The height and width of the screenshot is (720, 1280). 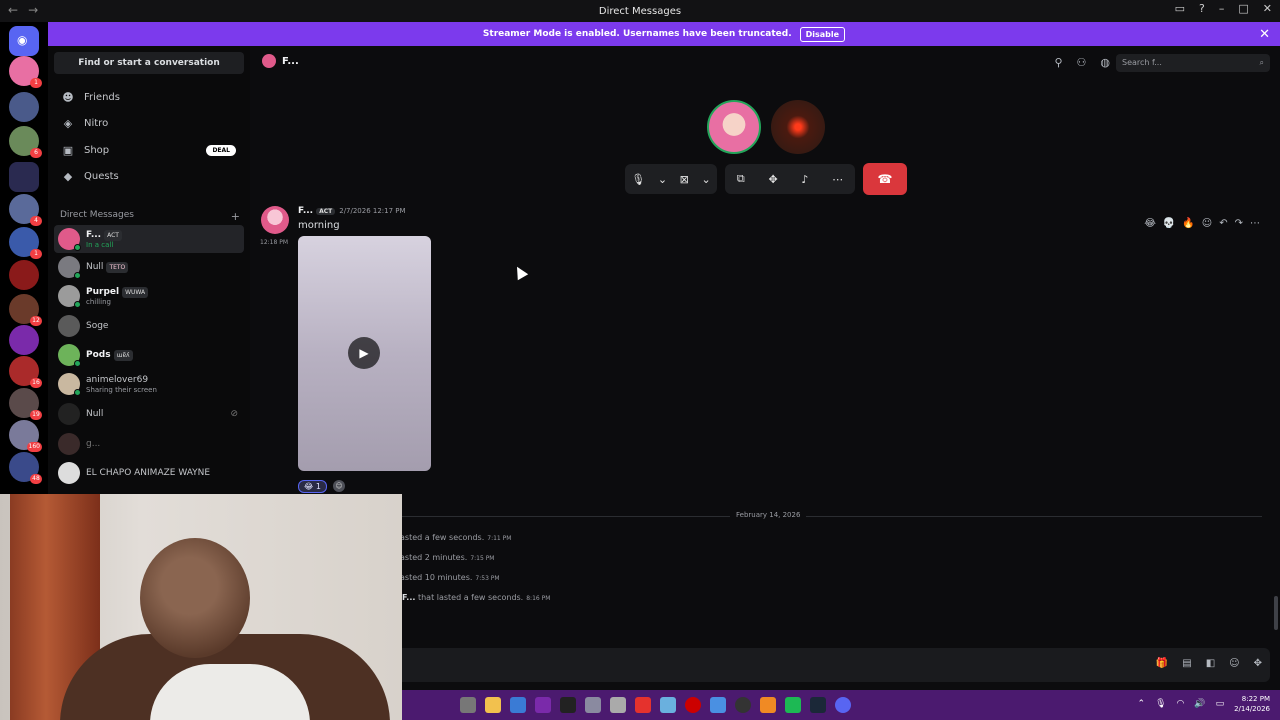 What do you see at coordinates (1264, 34) in the screenshot?
I see `close-banner-icon: ✕` at bounding box center [1264, 34].